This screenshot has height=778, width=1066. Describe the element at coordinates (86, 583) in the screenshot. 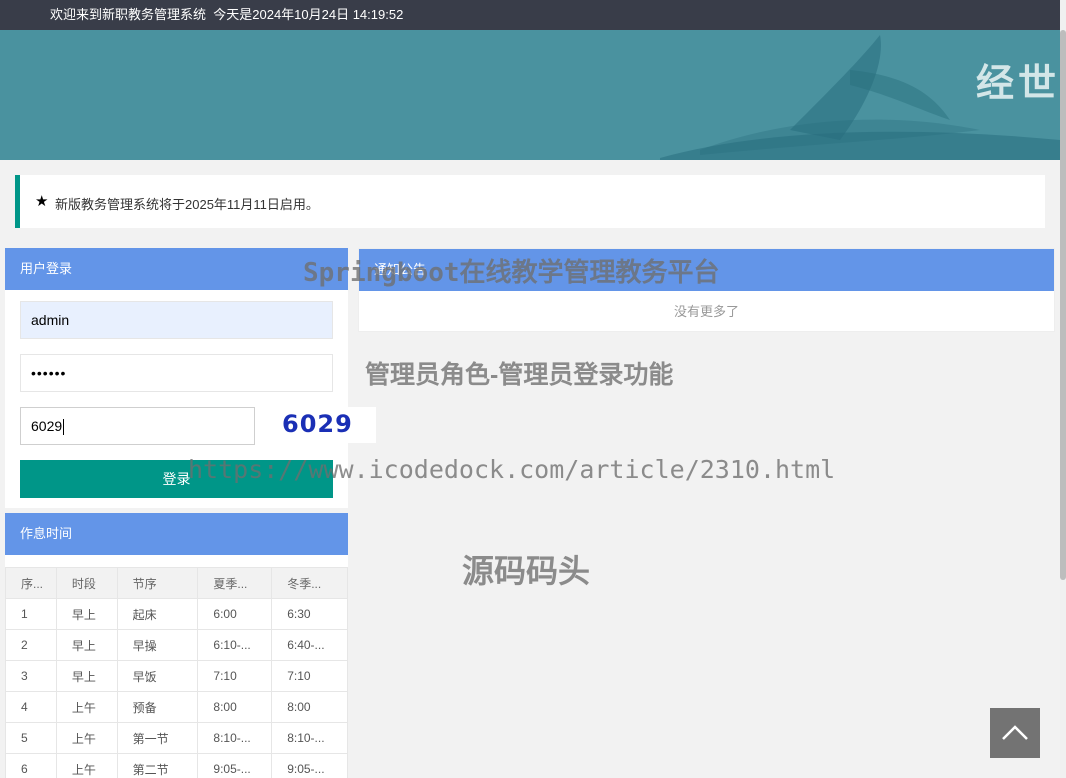

I see `column-header: 时段` at that location.